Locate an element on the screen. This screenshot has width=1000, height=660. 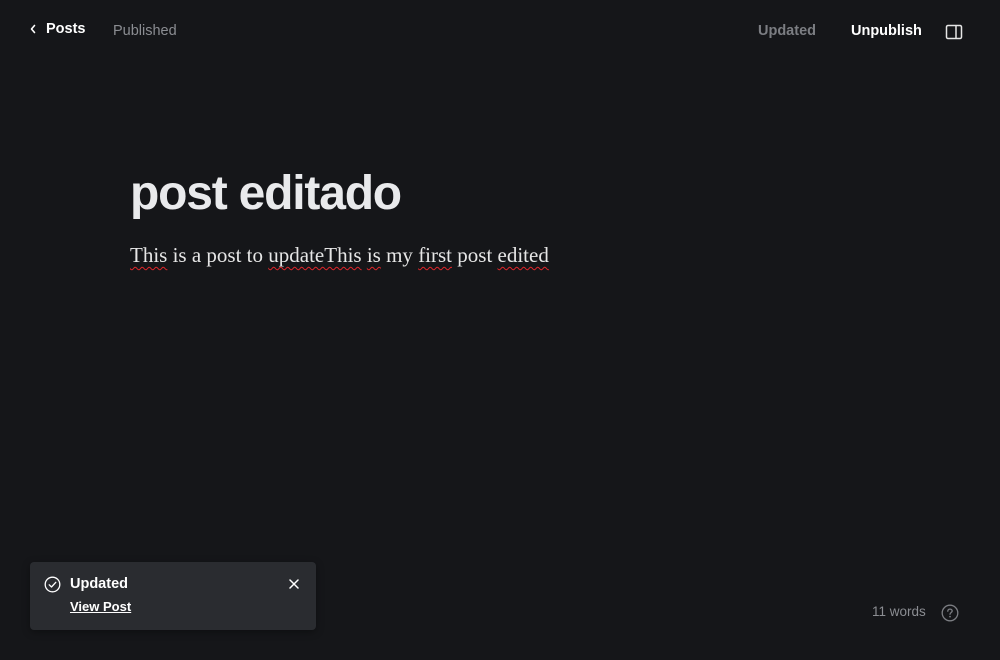
chevron-left-icon is located at coordinates (33, 29).